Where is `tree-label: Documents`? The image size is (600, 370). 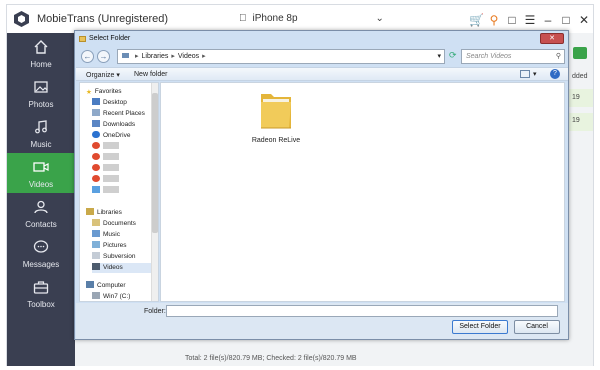 tree-label: Documents is located at coordinates (119, 223).